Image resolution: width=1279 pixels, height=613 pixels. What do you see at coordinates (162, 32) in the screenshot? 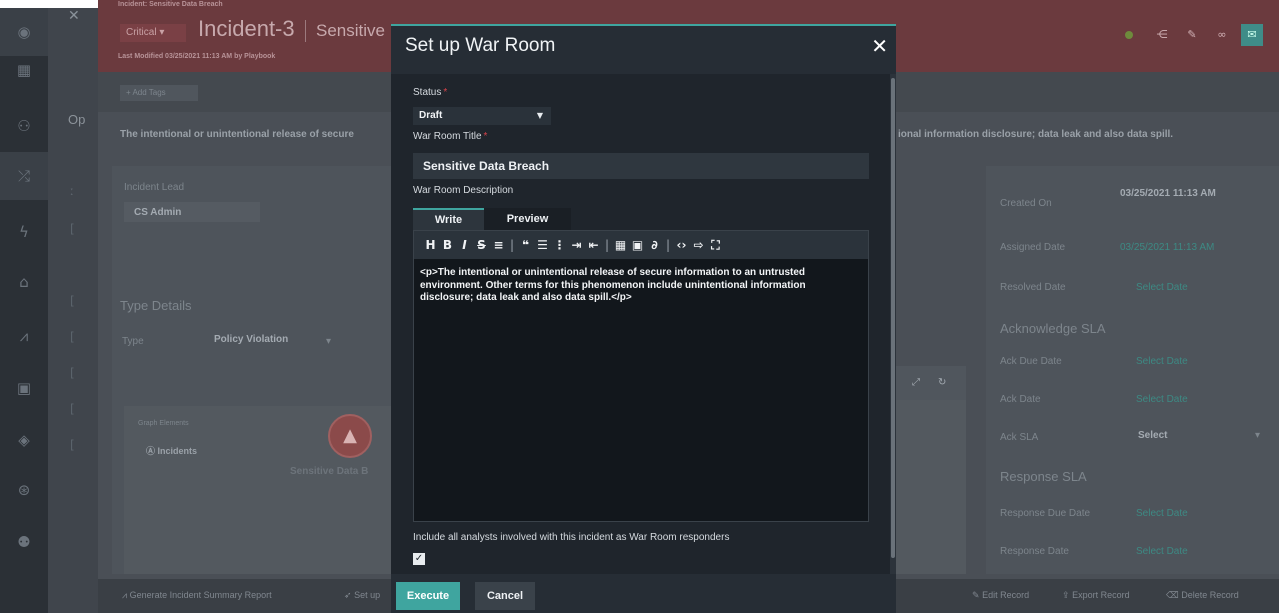
I see `chevron-down-icon: ▾` at bounding box center [162, 32].